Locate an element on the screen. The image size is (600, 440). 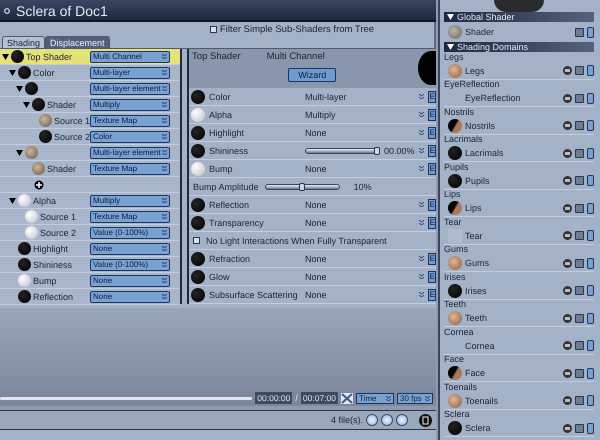
time-mode-dropdown: Time is located at coordinates (375, 398).